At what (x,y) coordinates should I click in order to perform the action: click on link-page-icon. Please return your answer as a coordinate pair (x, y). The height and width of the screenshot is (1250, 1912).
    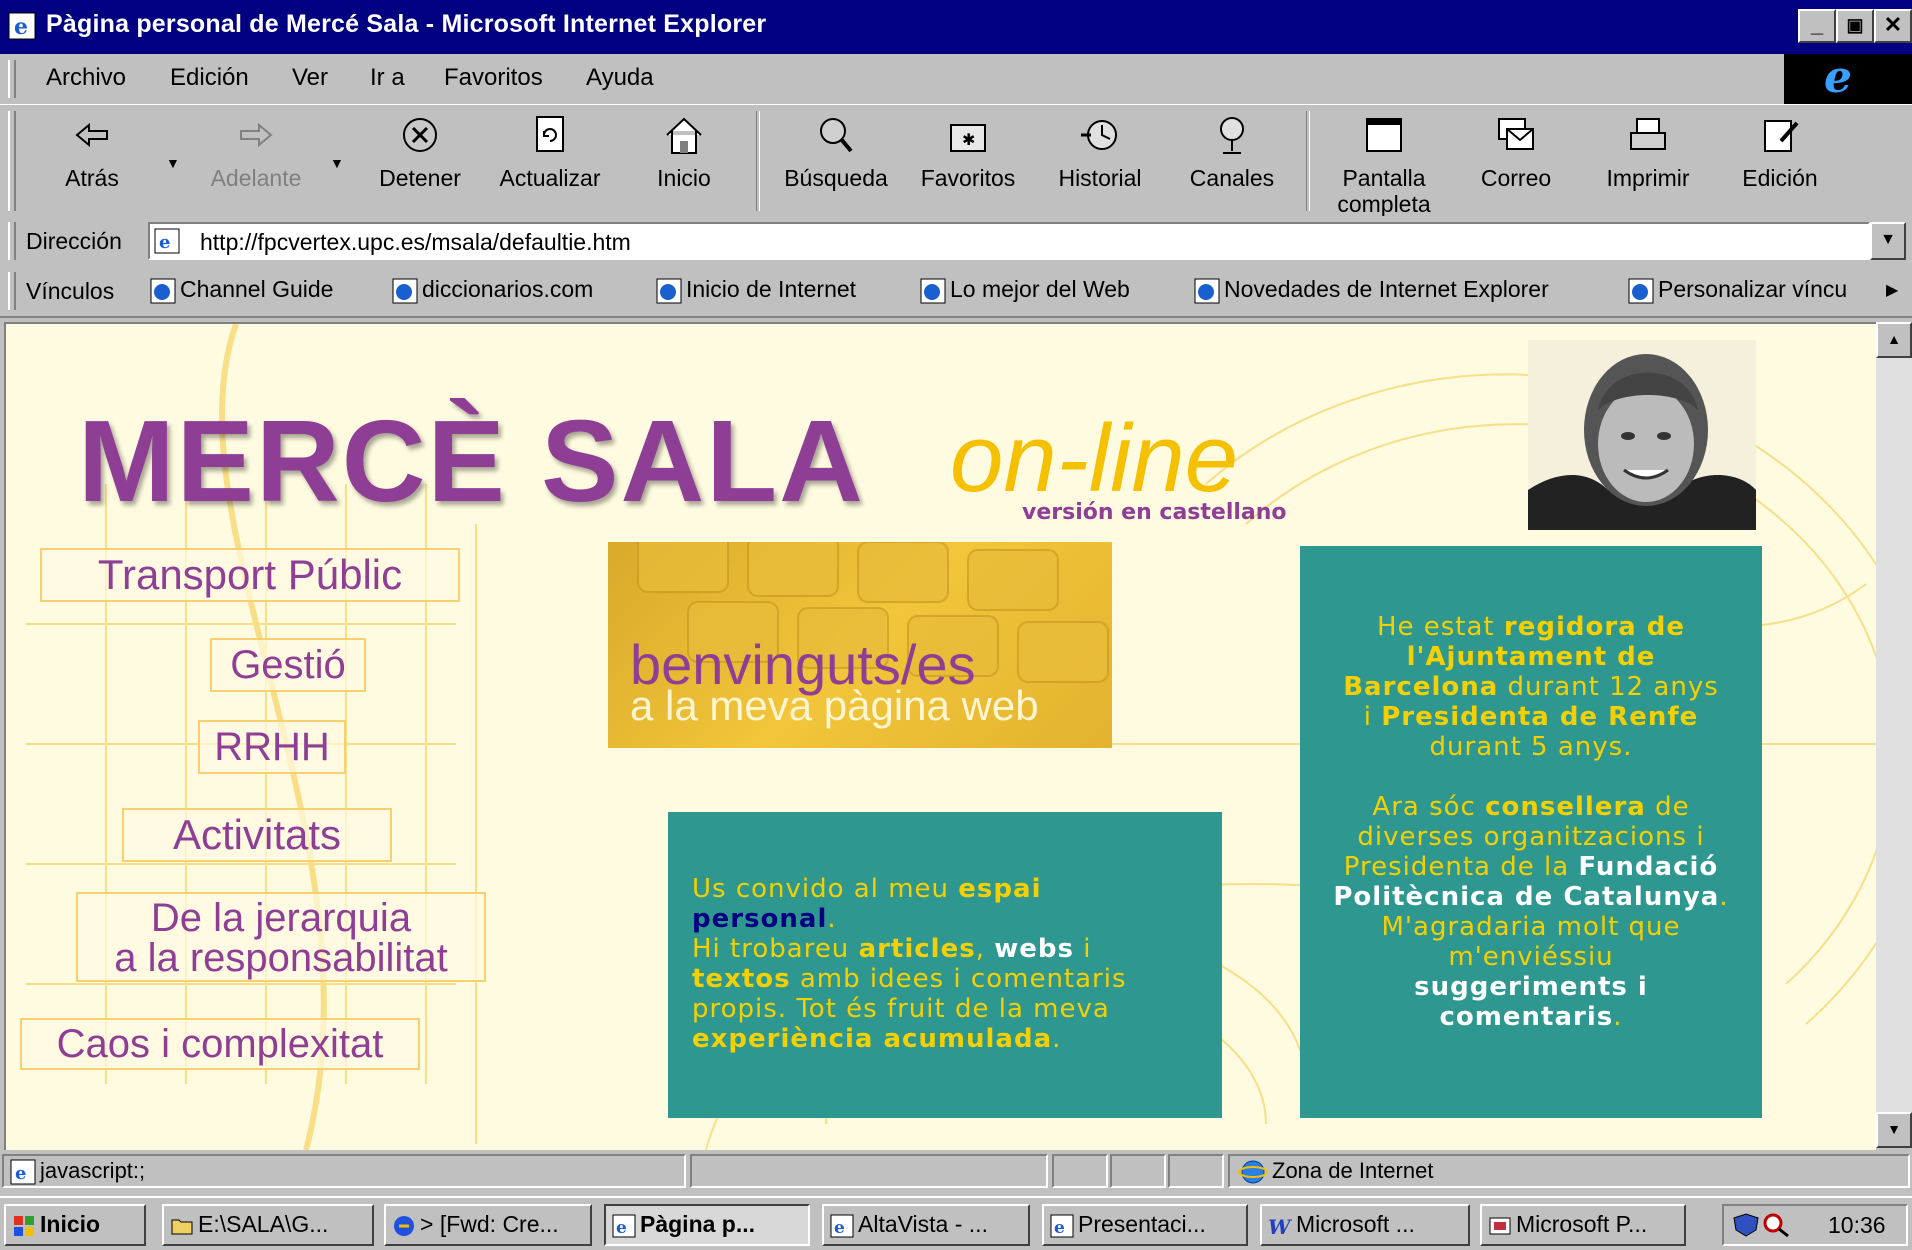
    Looking at the image, I should click on (1207, 291).